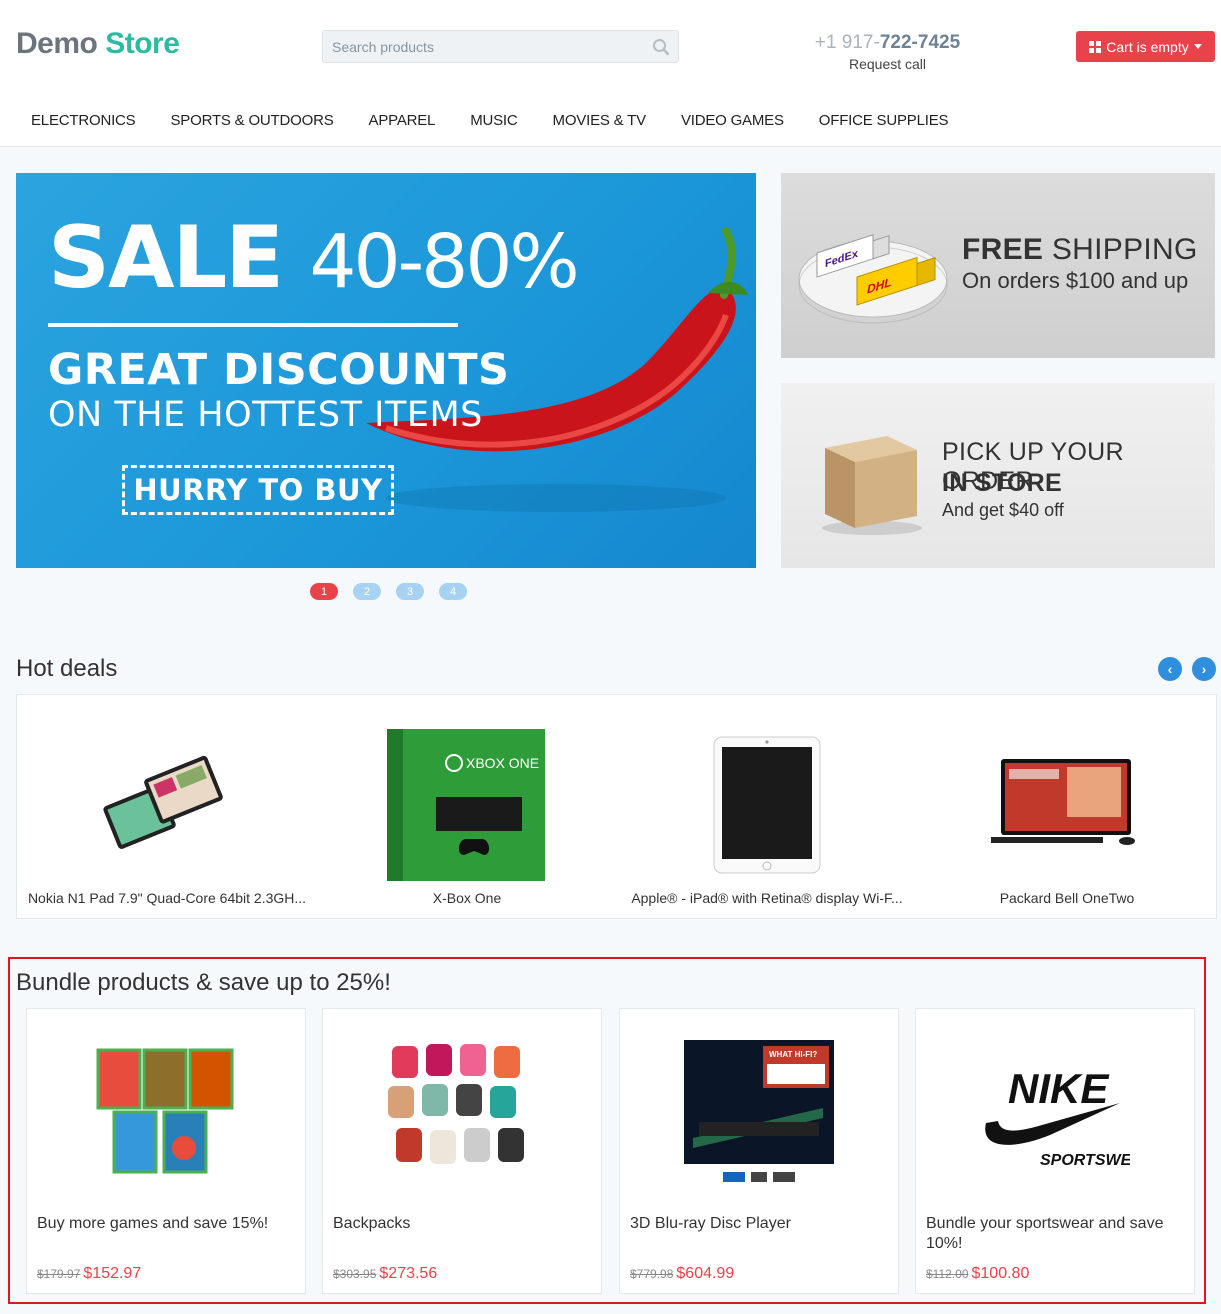 The width and height of the screenshot is (1221, 1314). What do you see at coordinates (732, 123) in the screenshot?
I see `nav-video-games: VIDEO GAMES` at bounding box center [732, 123].